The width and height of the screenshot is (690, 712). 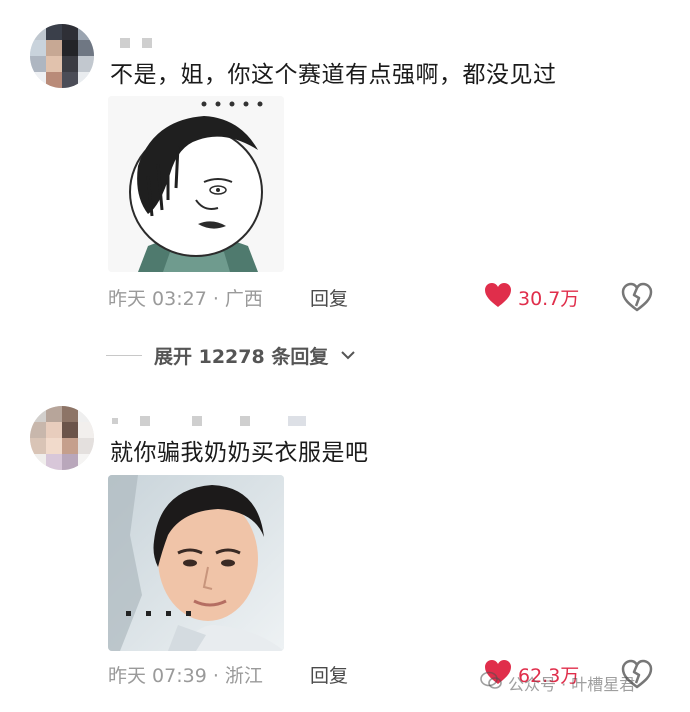 What do you see at coordinates (185, 676) in the screenshot?
I see `timestamp: 昨天 07:39 · 浙江` at bounding box center [185, 676].